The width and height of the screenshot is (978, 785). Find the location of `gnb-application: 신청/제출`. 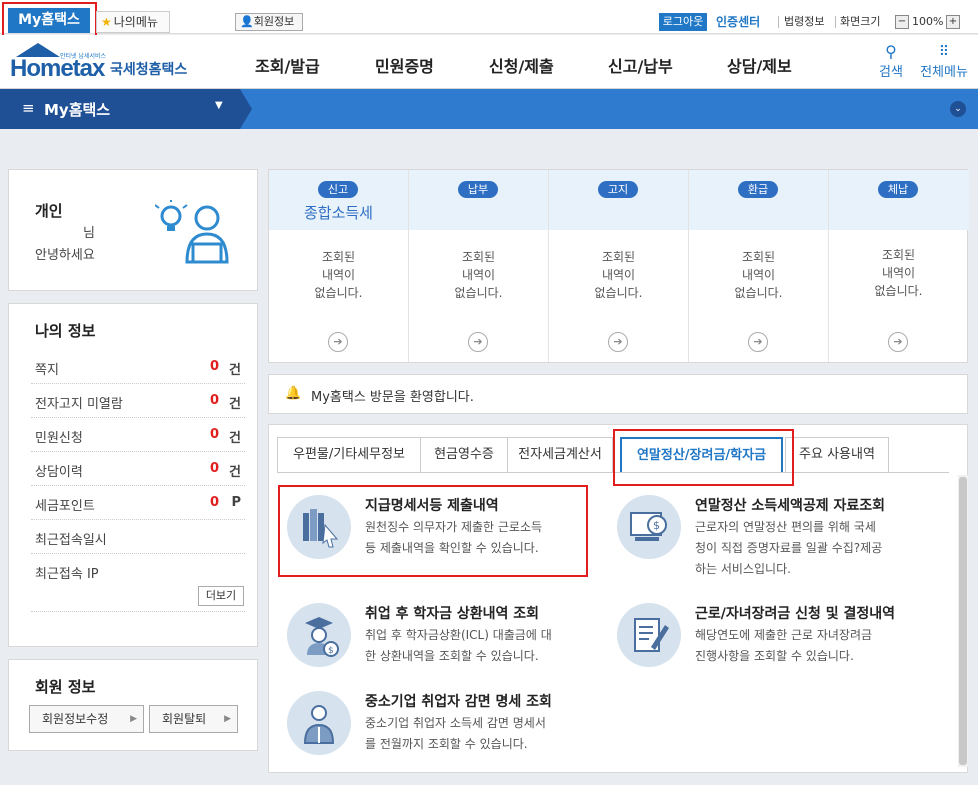

gnb-application: 신청/제출 is located at coordinates (521, 65).